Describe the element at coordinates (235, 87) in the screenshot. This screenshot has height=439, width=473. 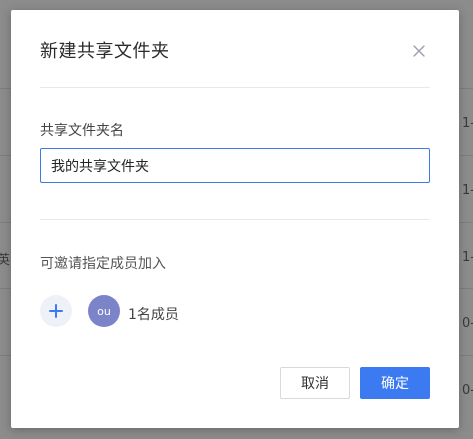
I see `header-divider` at that location.